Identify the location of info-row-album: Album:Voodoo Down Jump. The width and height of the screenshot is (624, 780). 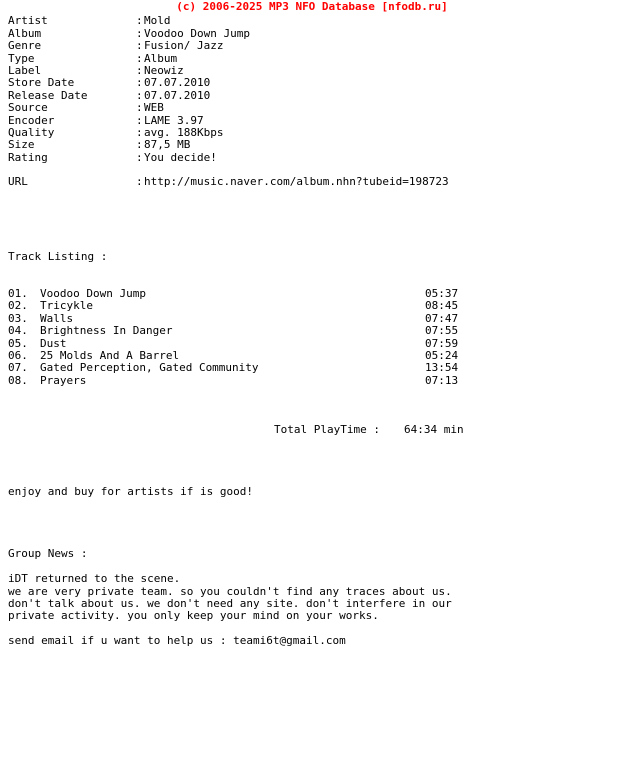
(316, 33).